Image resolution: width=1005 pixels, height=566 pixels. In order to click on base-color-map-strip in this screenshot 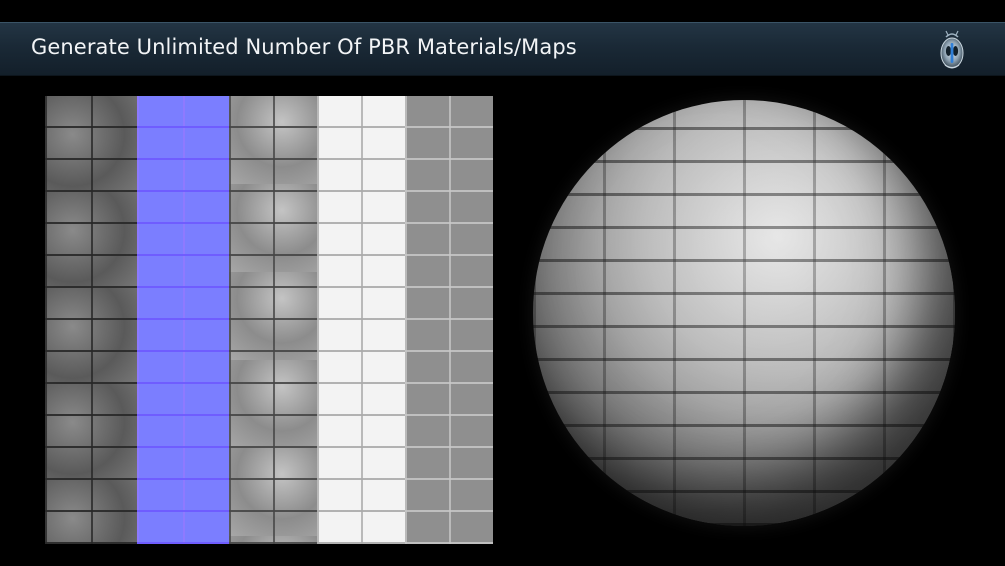, I will do `click(91, 320)`.